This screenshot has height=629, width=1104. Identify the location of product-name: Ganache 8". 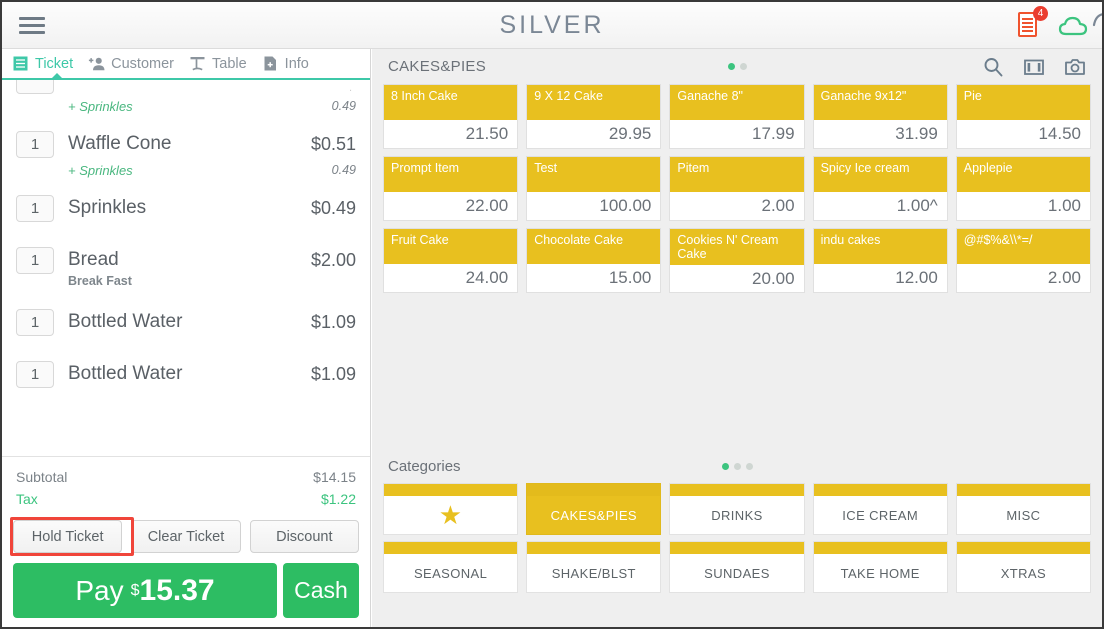
(737, 102).